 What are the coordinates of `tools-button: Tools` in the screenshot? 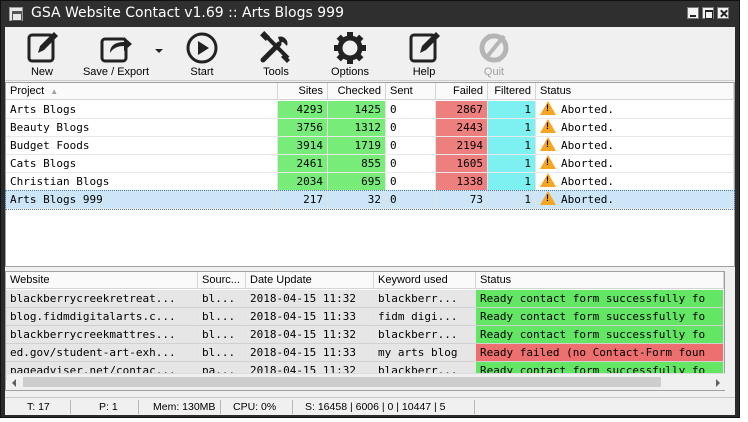 It's located at (276, 54).